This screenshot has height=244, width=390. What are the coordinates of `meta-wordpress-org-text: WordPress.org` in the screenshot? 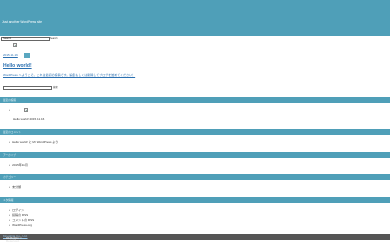 It's located at (22, 225).